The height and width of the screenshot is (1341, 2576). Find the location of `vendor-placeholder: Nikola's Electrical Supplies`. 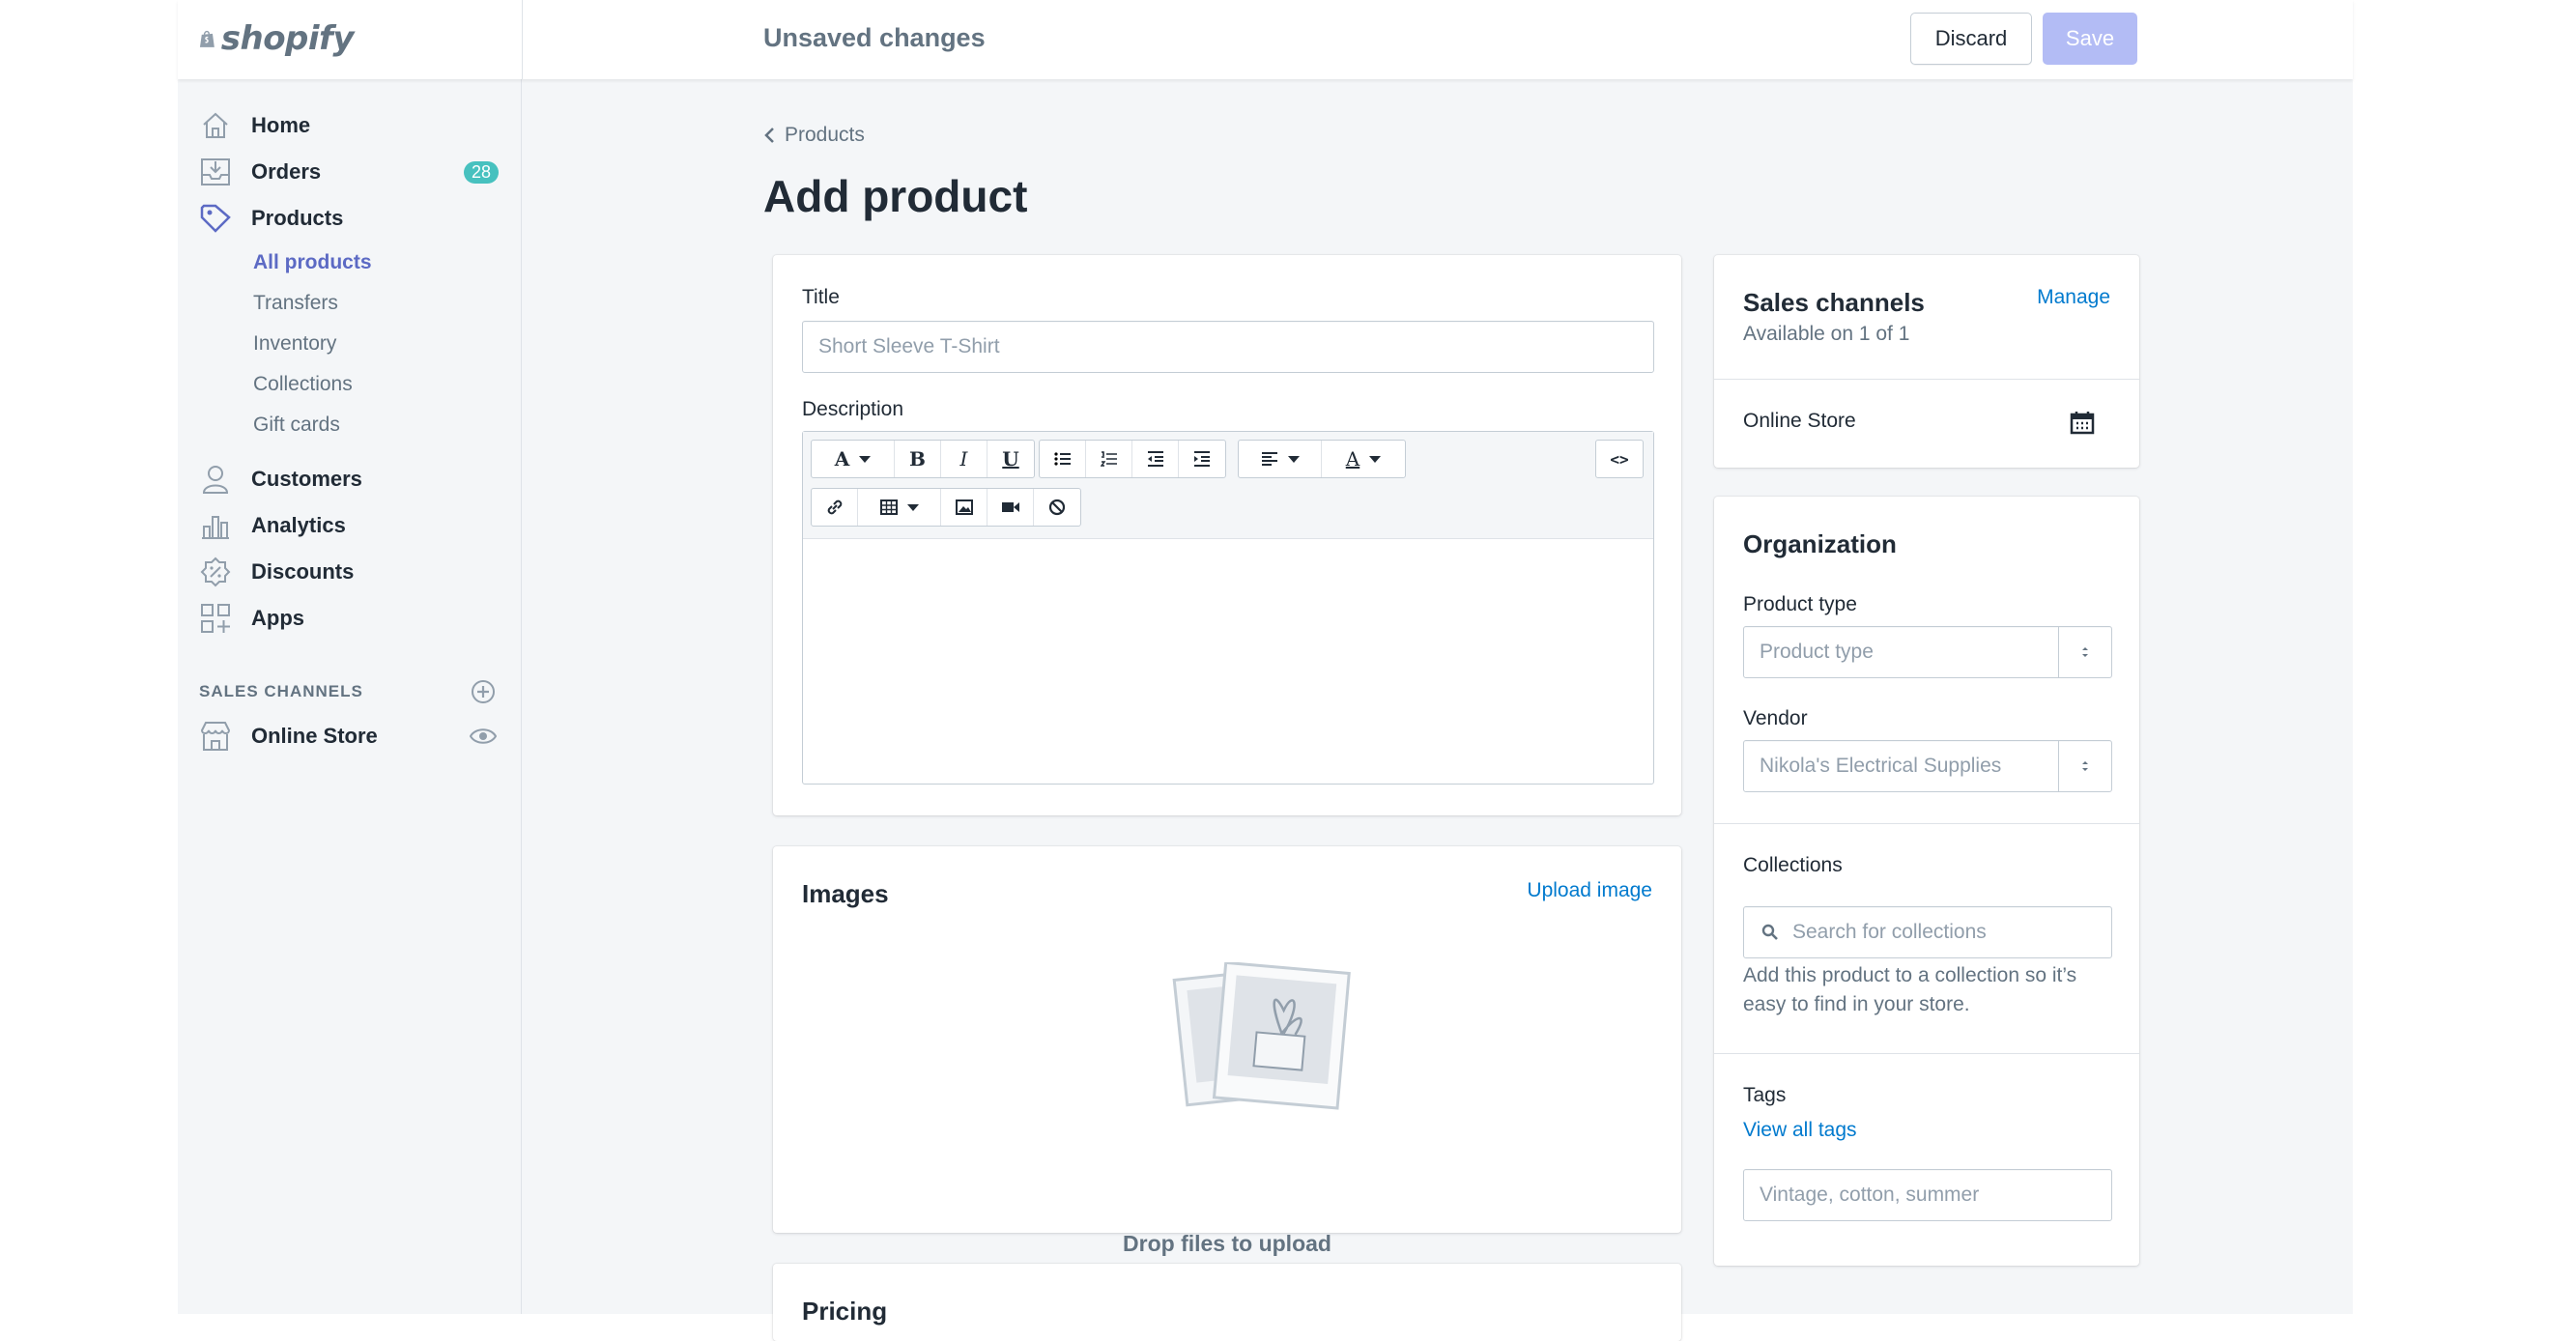

vendor-placeholder: Nikola's Electrical Supplies is located at coordinates (1881, 766).